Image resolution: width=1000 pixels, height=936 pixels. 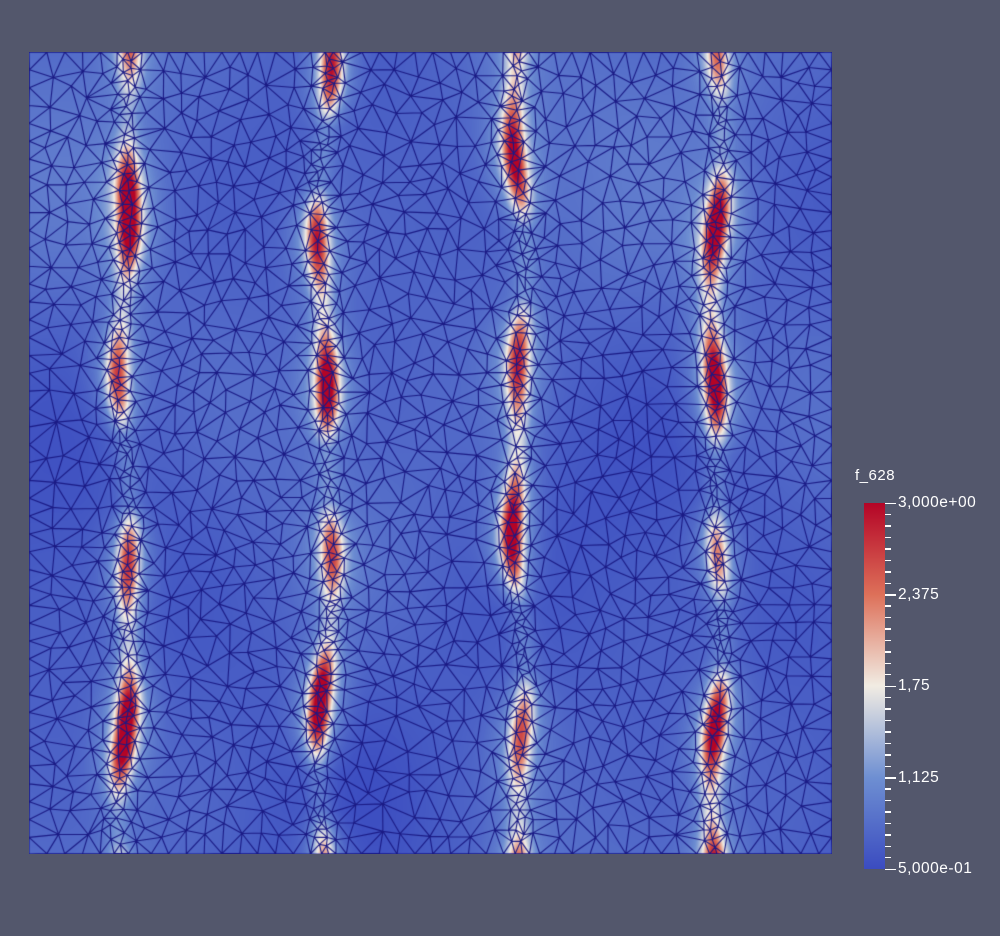 What do you see at coordinates (935, 868) in the screenshot?
I see `colorbar-label: 5,000e-01` at bounding box center [935, 868].